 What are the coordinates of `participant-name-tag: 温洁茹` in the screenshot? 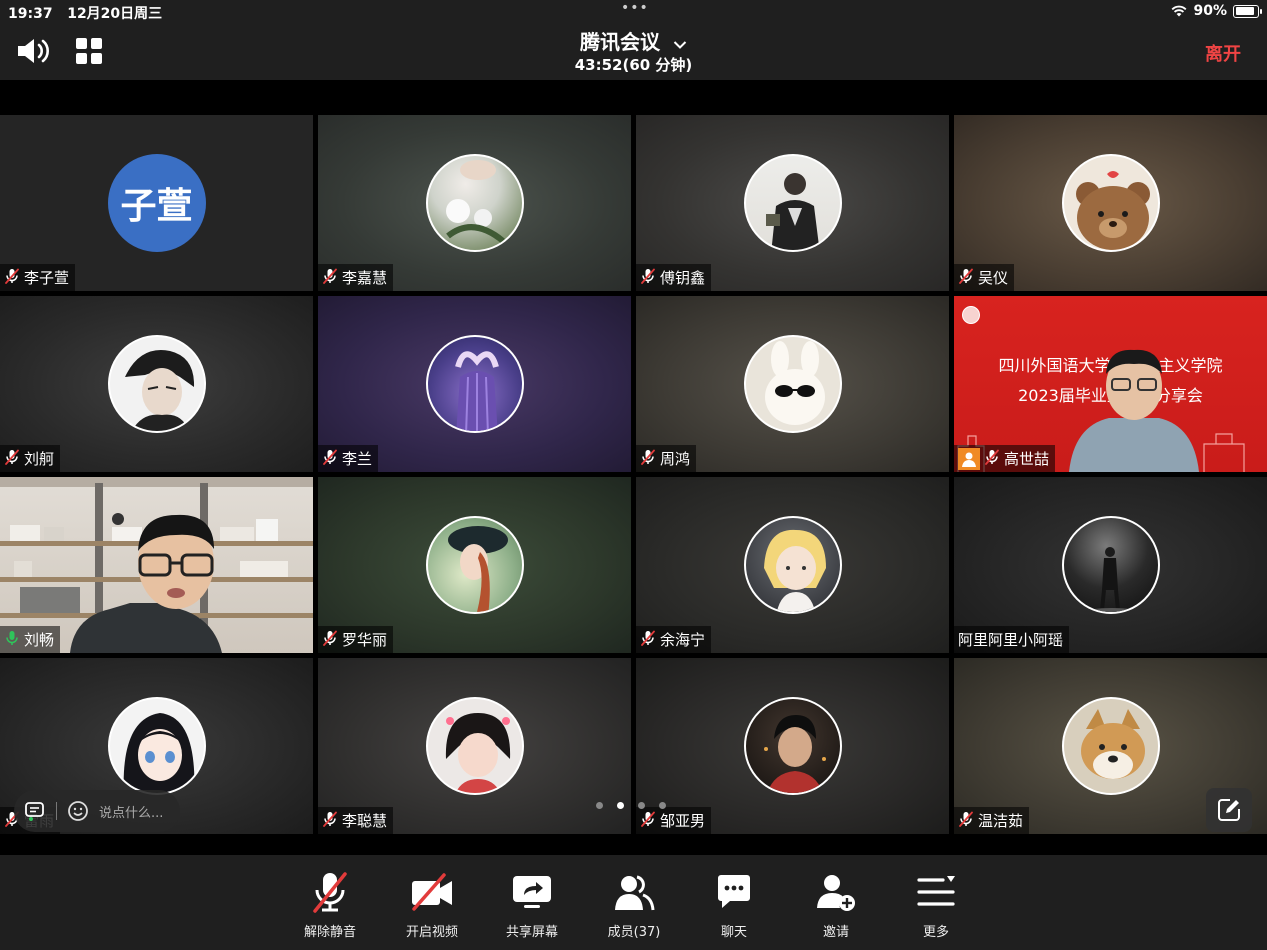 It's located at (992, 820).